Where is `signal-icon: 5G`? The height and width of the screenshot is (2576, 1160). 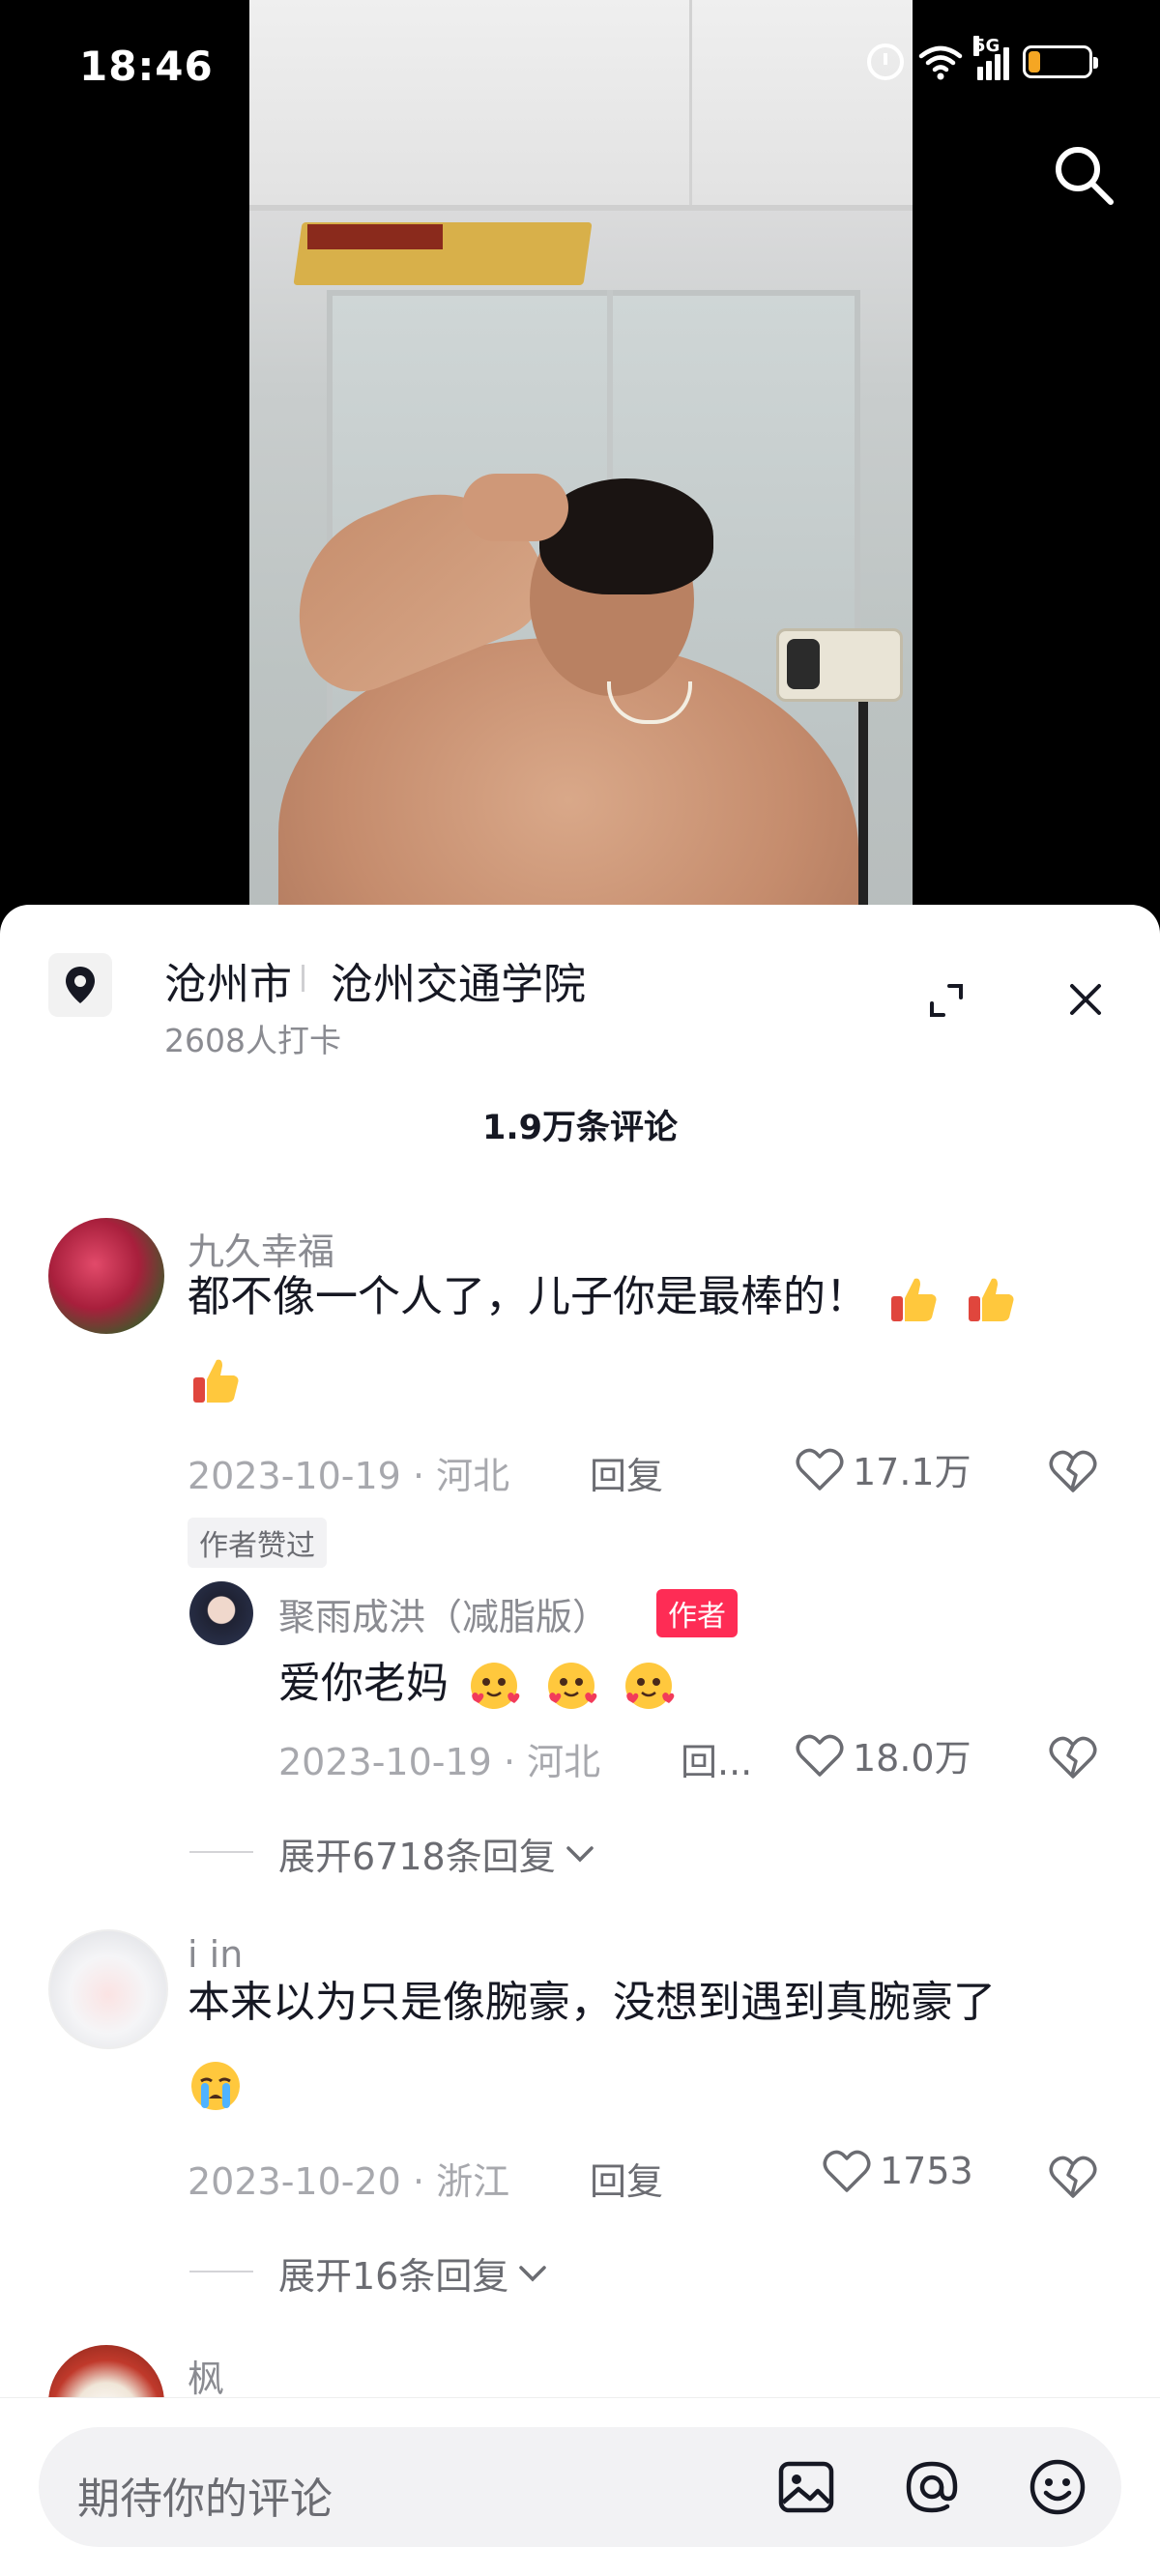 signal-icon: 5G is located at coordinates (991, 58).